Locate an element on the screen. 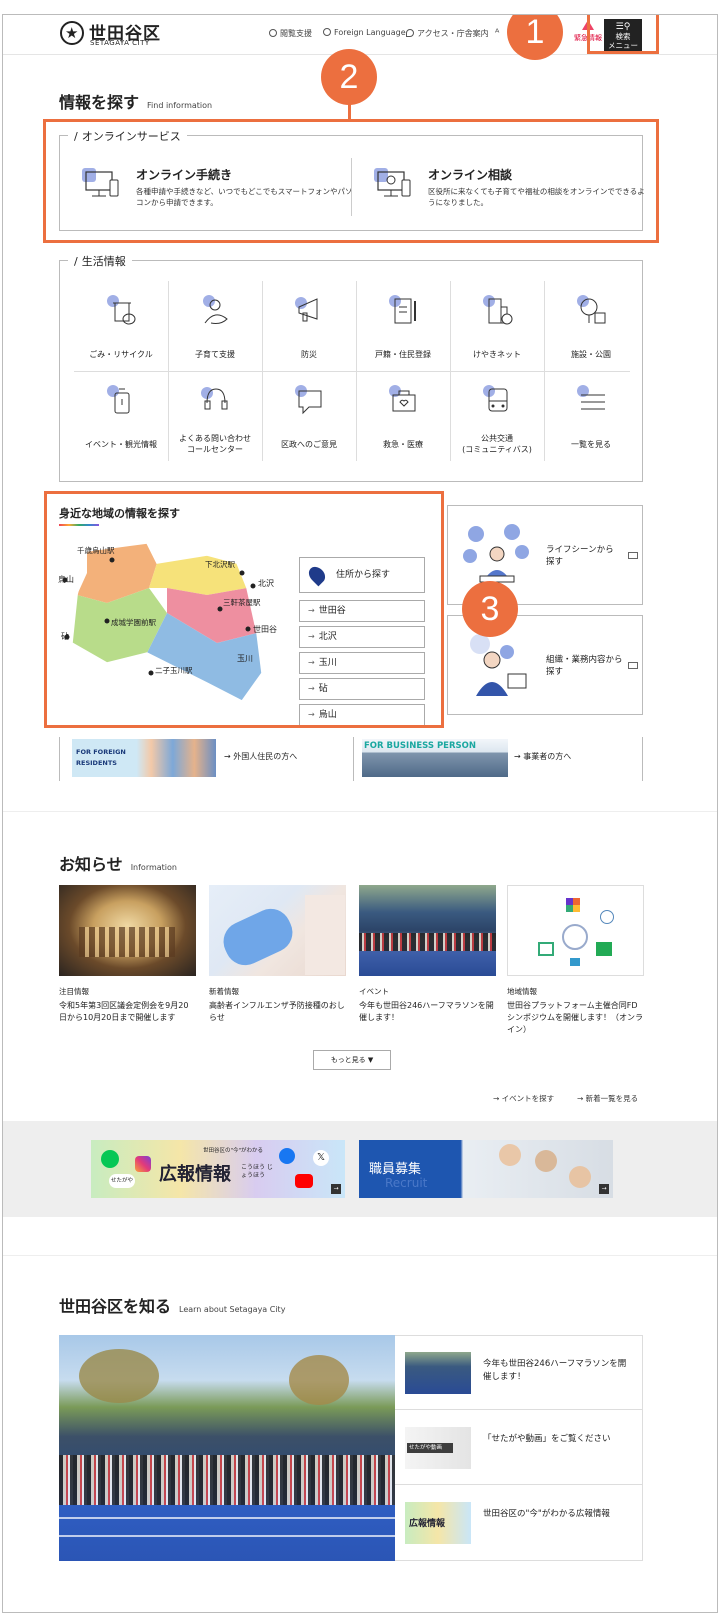  learn-item-text: 「せたがや動画」をご覧ください is located at coordinates (547, 1439).